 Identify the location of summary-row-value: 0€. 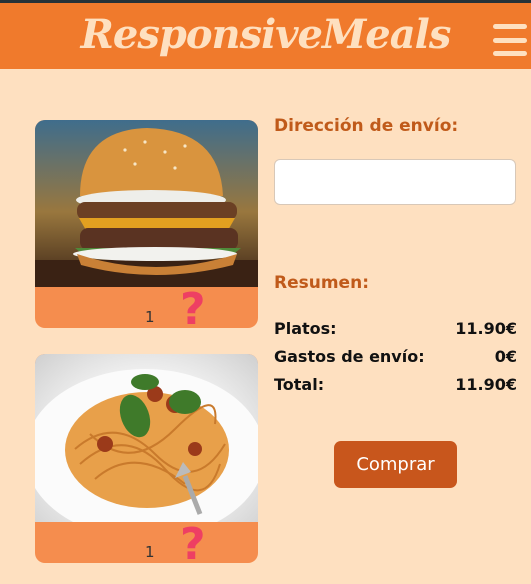
(505, 356).